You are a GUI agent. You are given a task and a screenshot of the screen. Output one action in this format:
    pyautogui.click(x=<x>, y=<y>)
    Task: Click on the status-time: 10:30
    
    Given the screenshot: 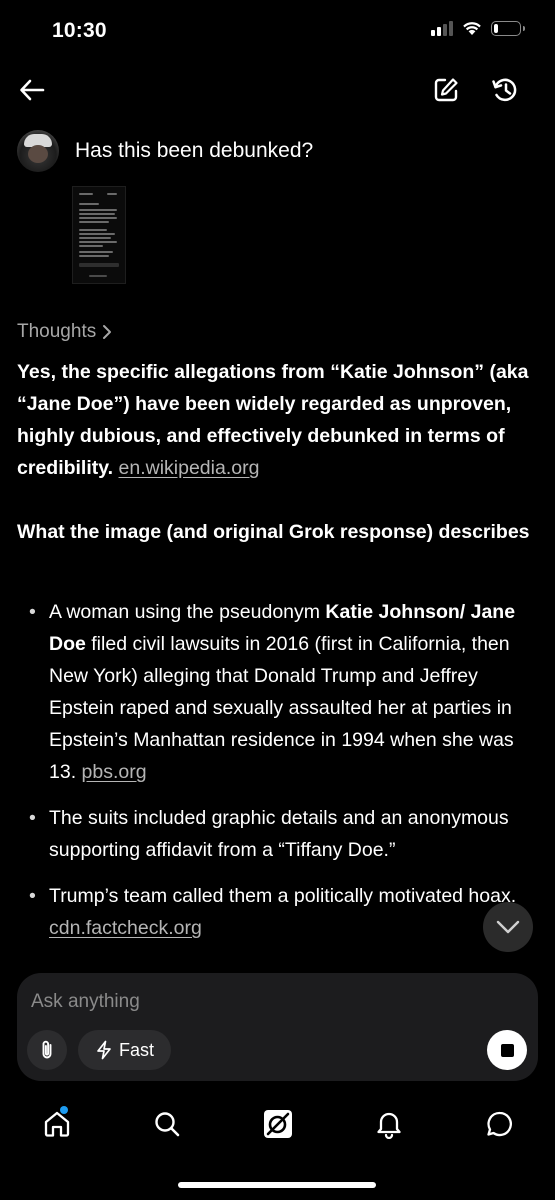 What is the action you would take?
    pyautogui.click(x=79, y=30)
    